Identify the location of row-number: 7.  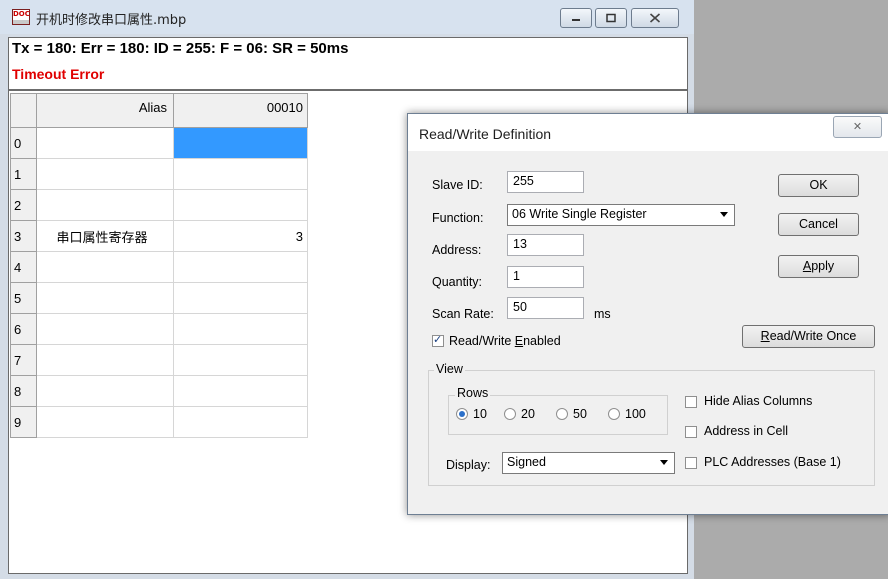
(23, 360).